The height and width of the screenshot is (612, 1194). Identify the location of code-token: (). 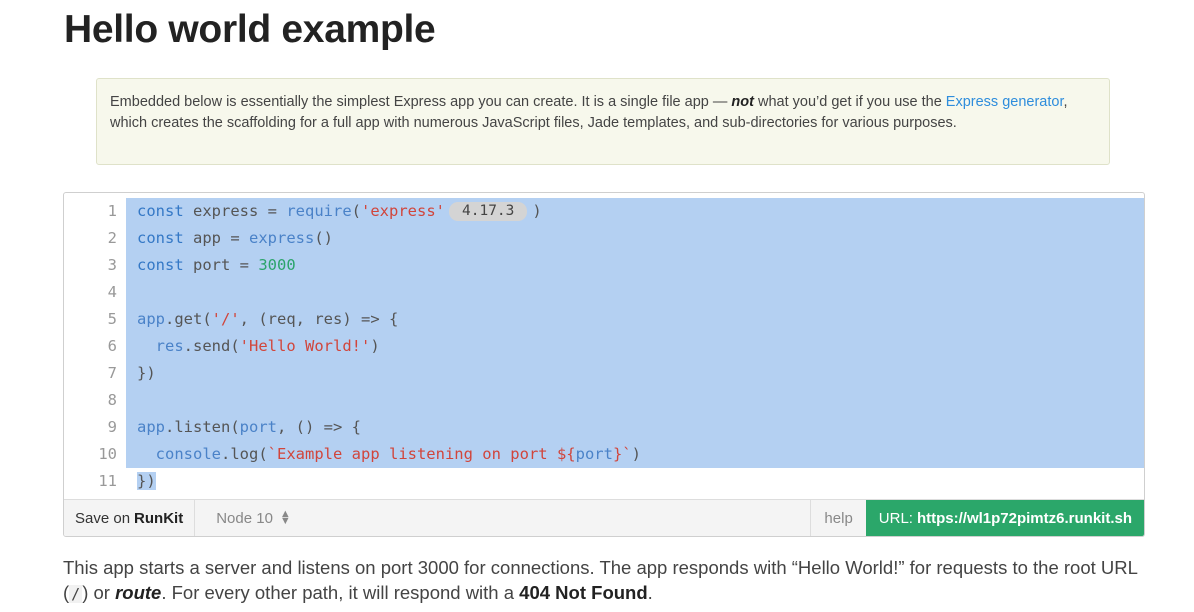
(324, 238).